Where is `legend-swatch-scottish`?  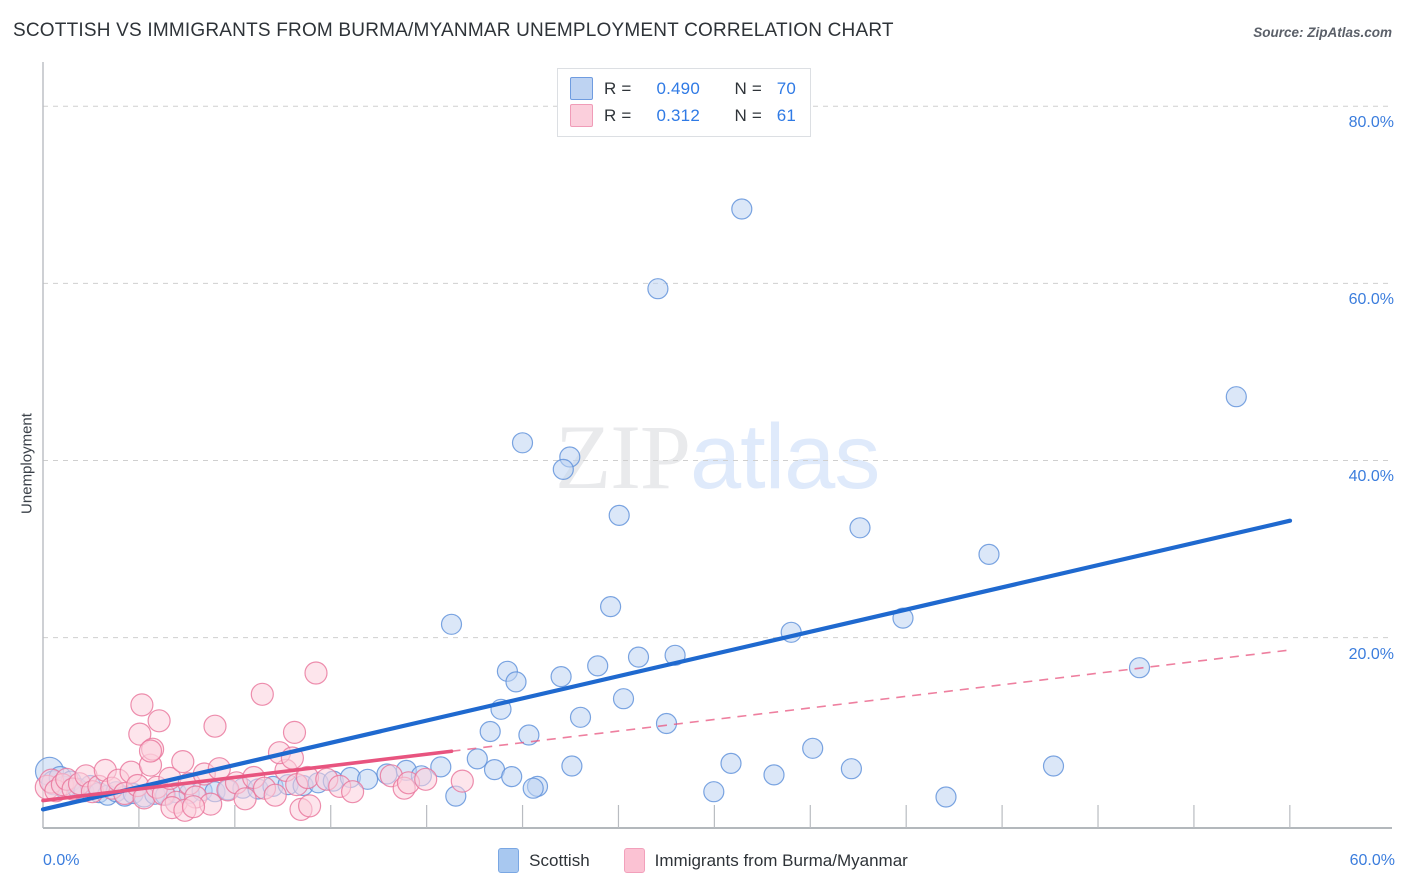
legend-swatch-scottish is located at coordinates (581, 88).